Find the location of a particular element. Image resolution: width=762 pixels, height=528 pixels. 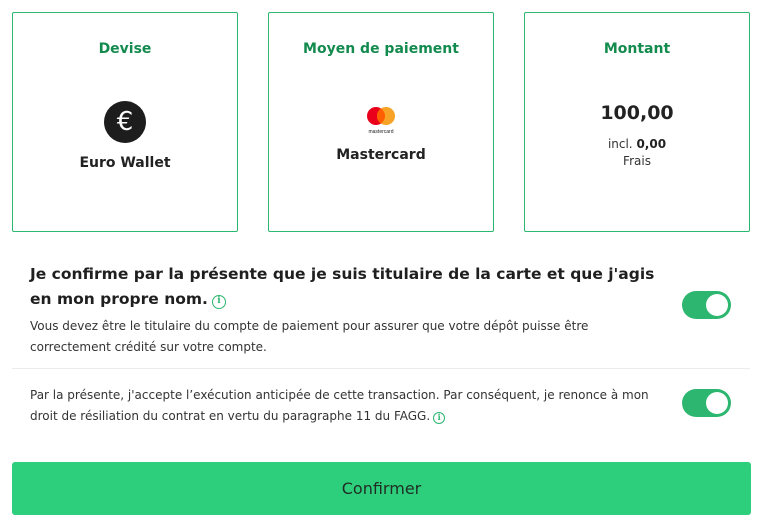

amount-card: Montant 100,00 incl. 0,00 Frais is located at coordinates (637, 122).